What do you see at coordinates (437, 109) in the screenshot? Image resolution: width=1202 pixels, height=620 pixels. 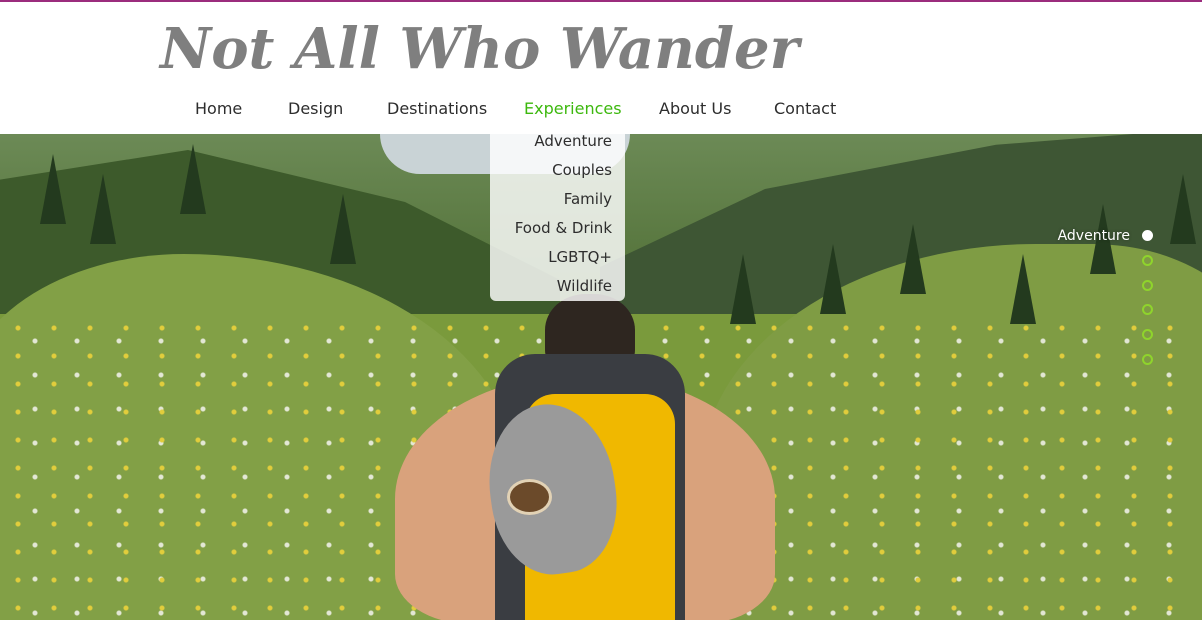 I see `nav-destinations: Destinations` at bounding box center [437, 109].